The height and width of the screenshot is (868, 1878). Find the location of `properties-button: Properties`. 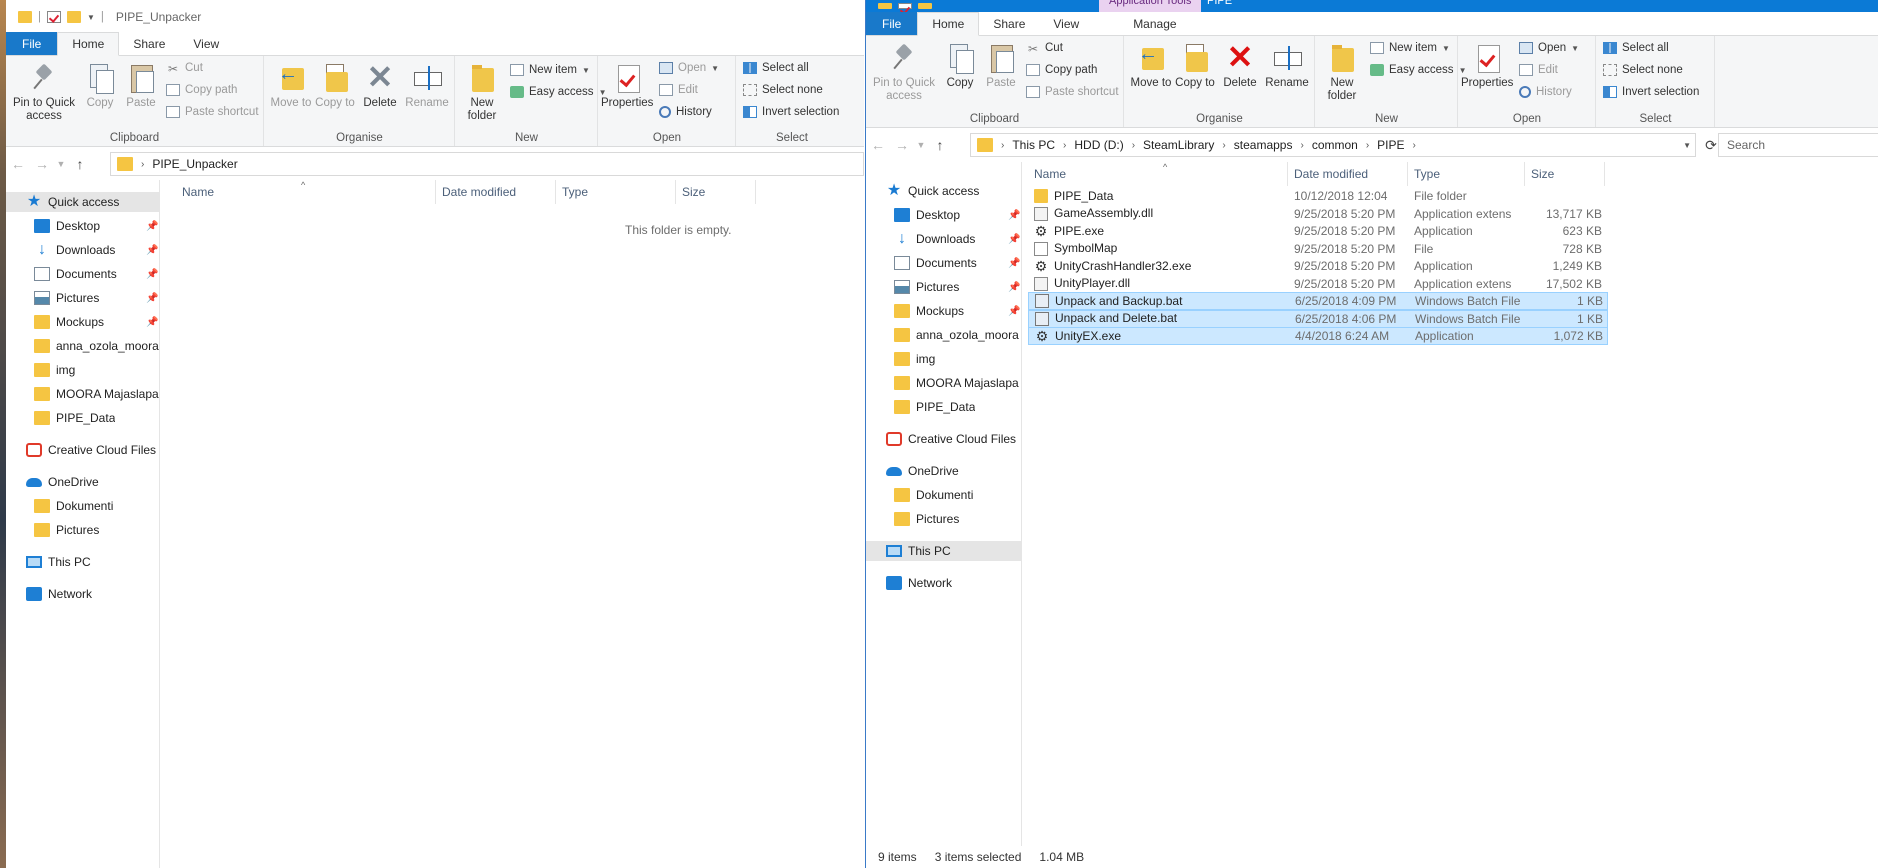

properties-button: Properties is located at coordinates (627, 85).